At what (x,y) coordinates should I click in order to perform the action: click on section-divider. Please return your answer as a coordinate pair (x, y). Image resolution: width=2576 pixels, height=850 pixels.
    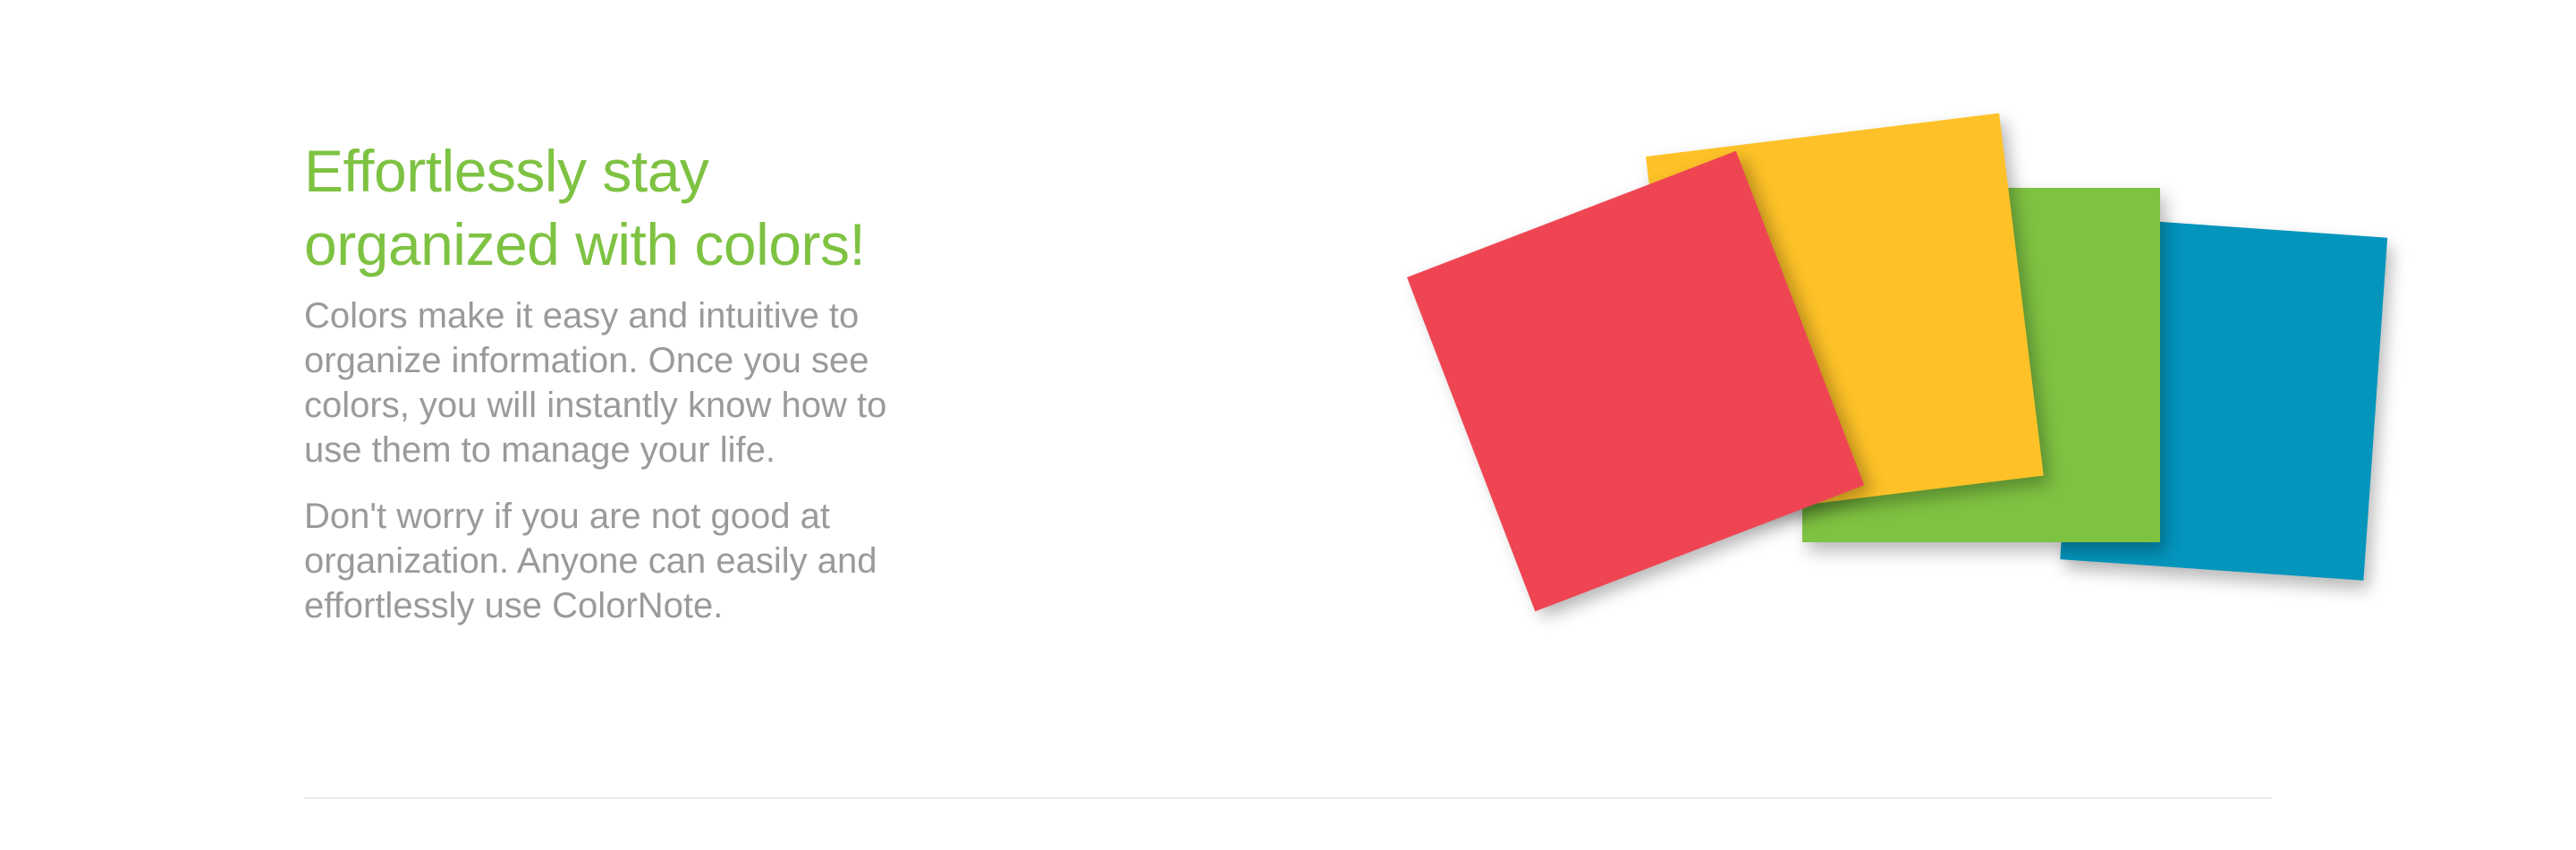
    Looking at the image, I should click on (1288, 798).